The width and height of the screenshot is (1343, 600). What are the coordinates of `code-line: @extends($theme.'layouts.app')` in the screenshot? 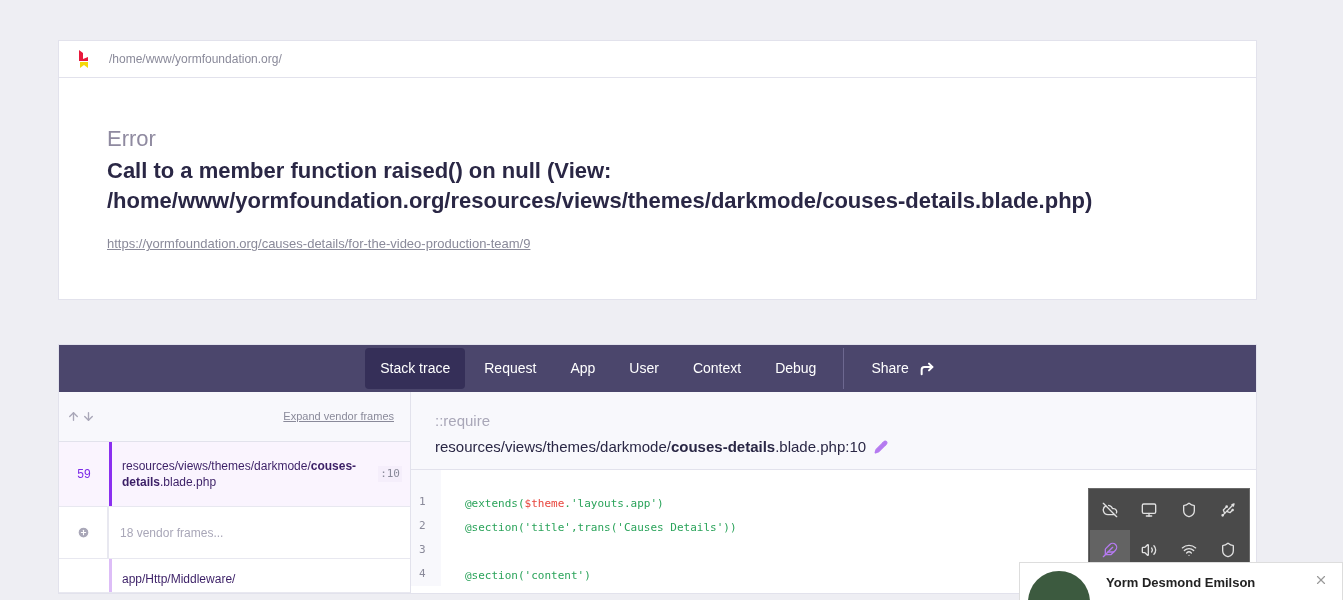 It's located at (564, 503).